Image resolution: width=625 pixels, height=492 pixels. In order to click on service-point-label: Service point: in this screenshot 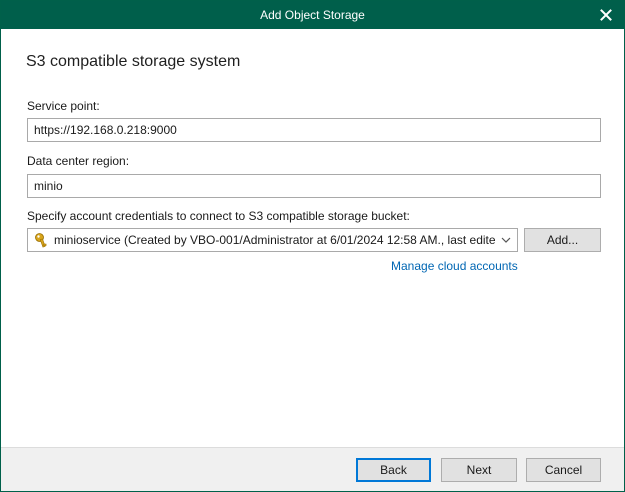, I will do `click(63, 106)`.